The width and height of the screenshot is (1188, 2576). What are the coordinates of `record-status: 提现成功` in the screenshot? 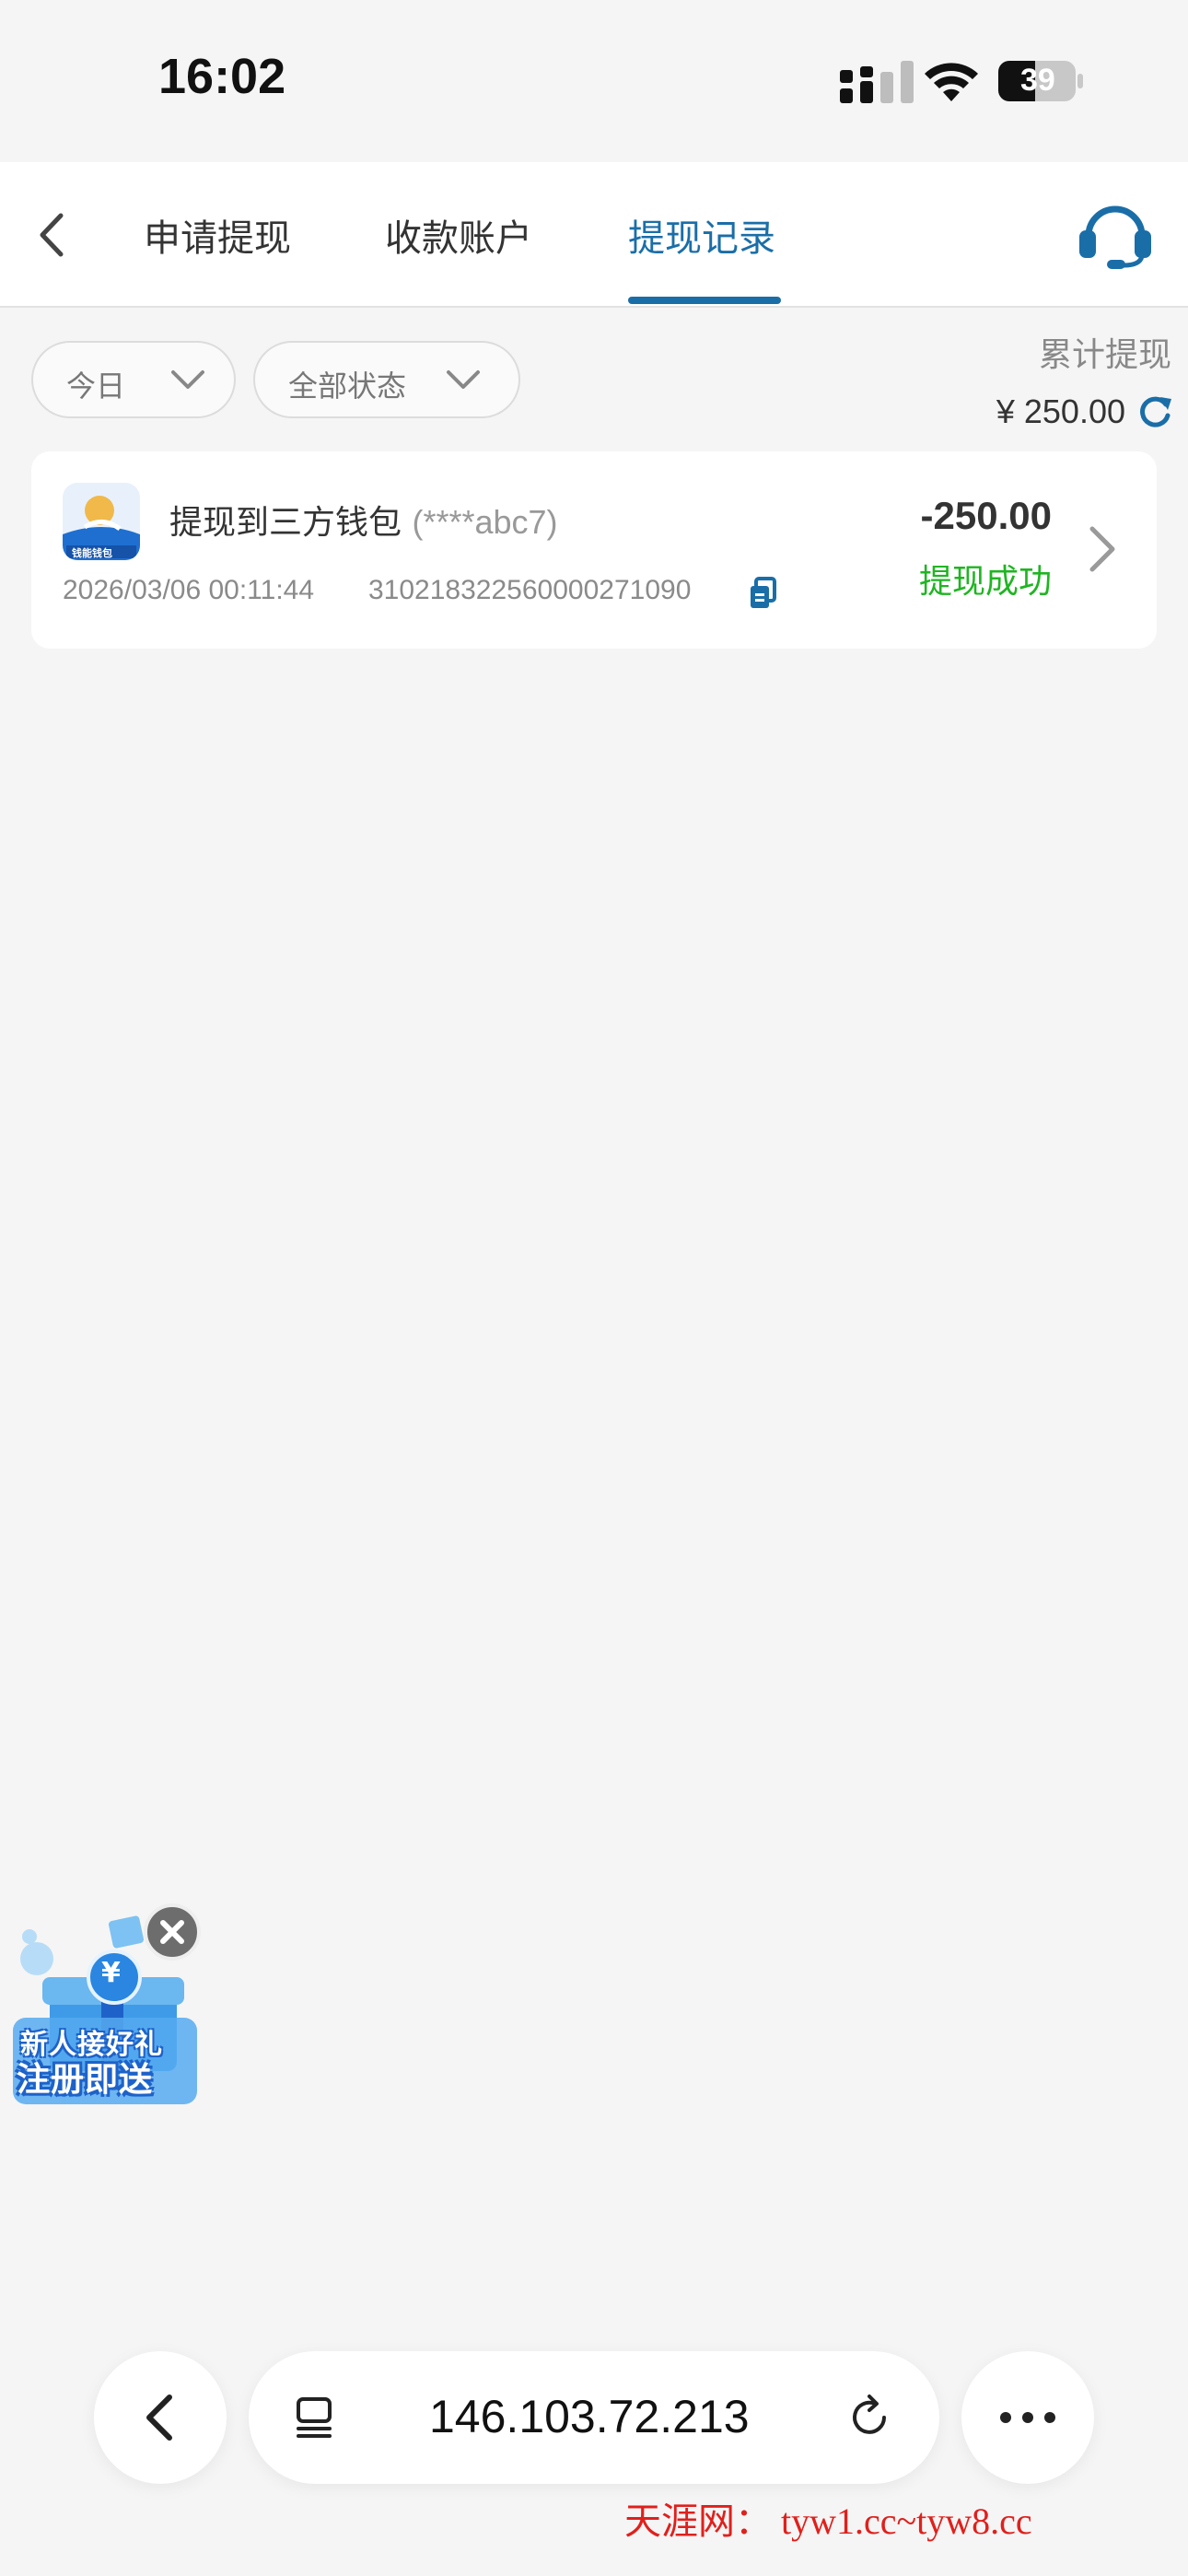 It's located at (985, 582).